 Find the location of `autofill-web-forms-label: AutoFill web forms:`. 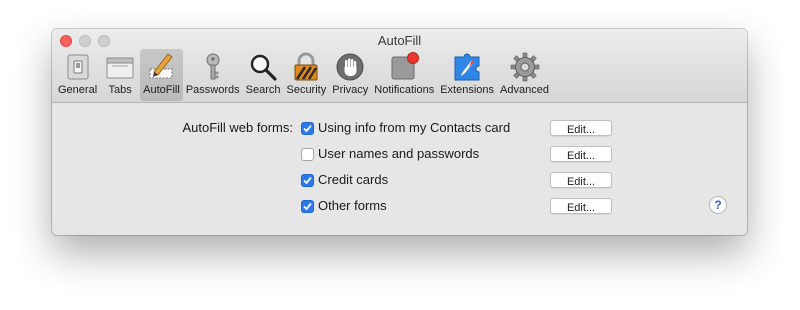

autofill-web-forms-label: AutoFill web forms: is located at coordinates (237, 127).